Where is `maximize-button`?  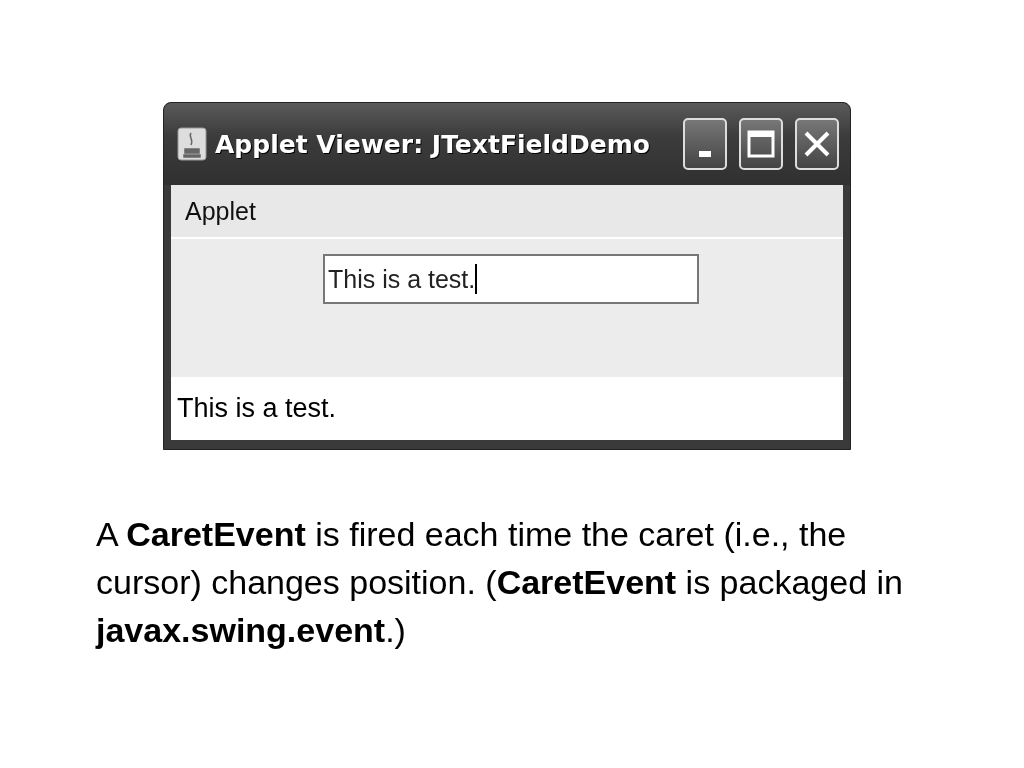
maximize-button is located at coordinates (761, 144).